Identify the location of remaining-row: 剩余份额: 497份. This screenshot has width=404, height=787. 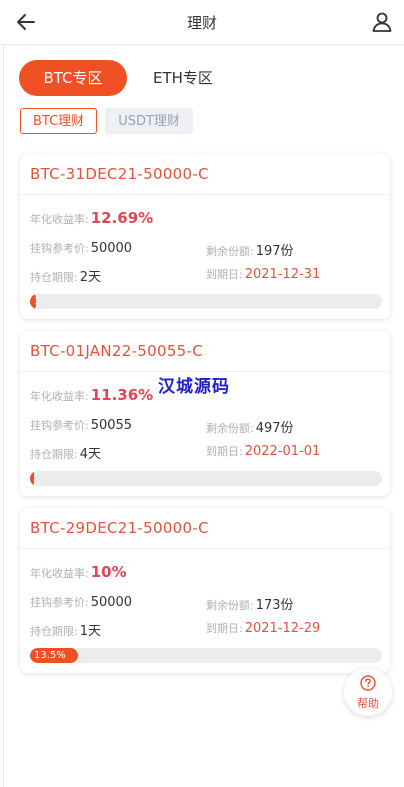
(250, 426).